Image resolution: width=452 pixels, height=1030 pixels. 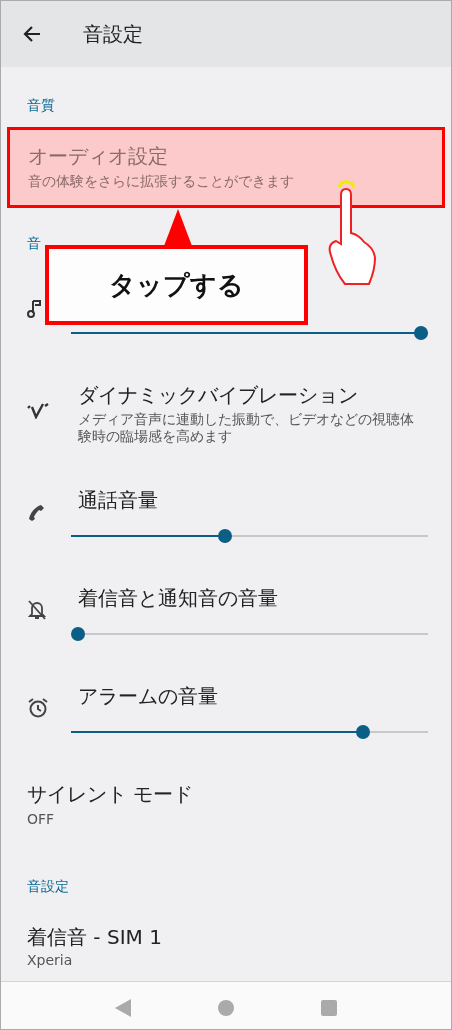 I want to click on callout-text: タップする, so click(x=176, y=285).